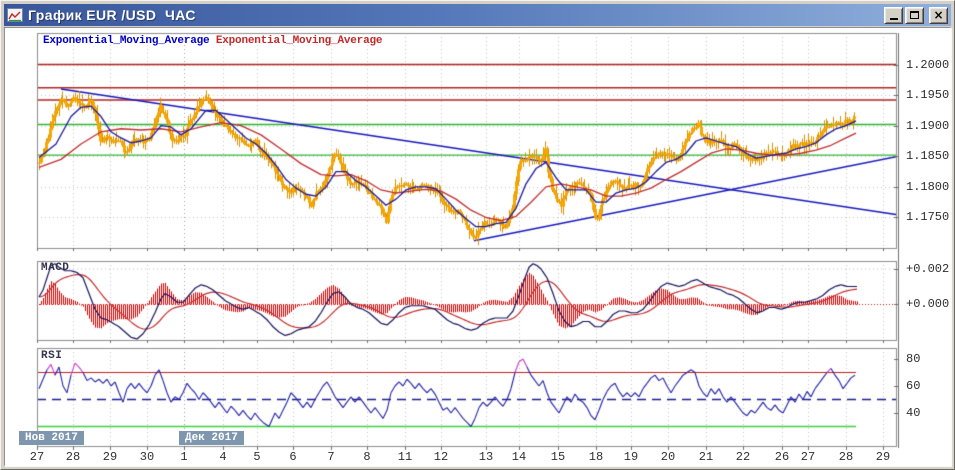  What do you see at coordinates (15, 15) in the screenshot?
I see `chart-icon` at bounding box center [15, 15].